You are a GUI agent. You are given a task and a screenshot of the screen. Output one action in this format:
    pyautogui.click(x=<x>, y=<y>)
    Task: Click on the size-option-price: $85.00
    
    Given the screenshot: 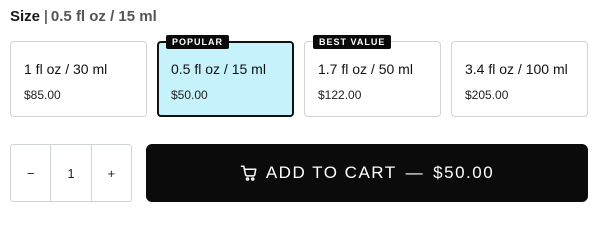 What is the action you would take?
    pyautogui.click(x=42, y=95)
    